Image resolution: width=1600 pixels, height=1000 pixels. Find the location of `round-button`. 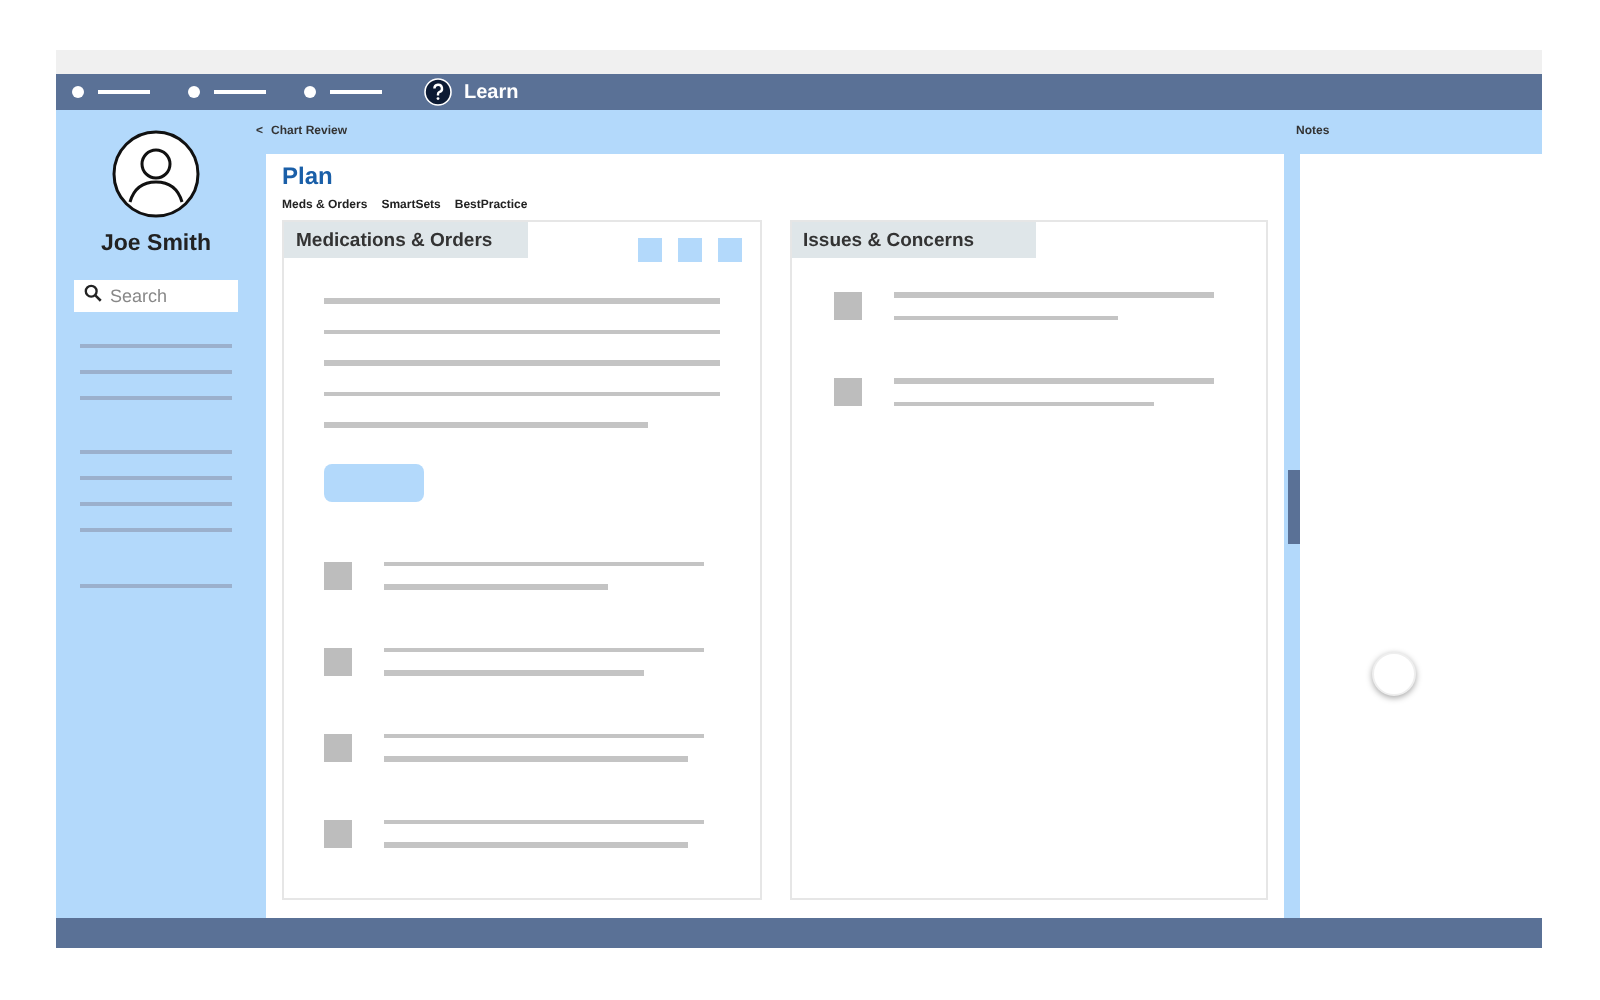

round-button is located at coordinates (1394, 674).